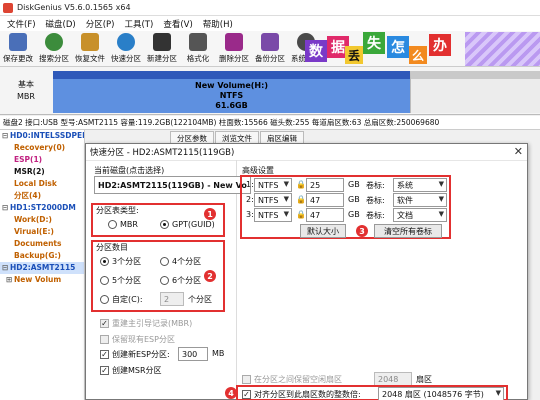  What do you see at coordinates (127, 280) in the screenshot?
I see `count-radio-label: 5个分区` at bounding box center [127, 280].